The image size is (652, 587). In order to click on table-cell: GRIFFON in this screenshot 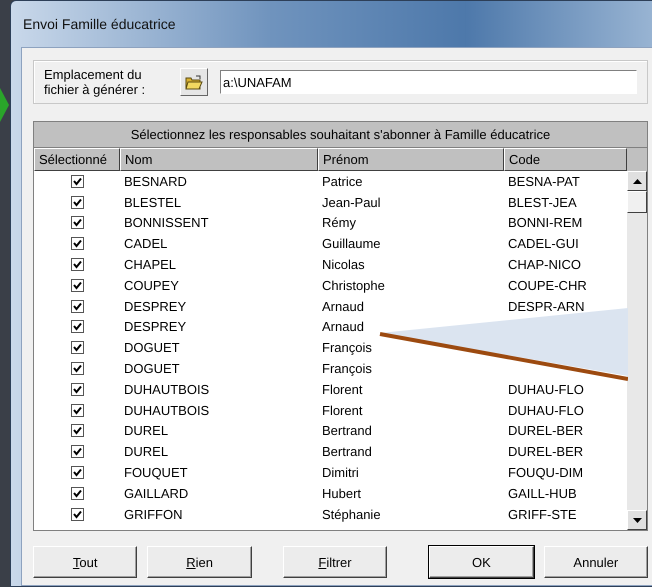, I will do `click(153, 514)`.